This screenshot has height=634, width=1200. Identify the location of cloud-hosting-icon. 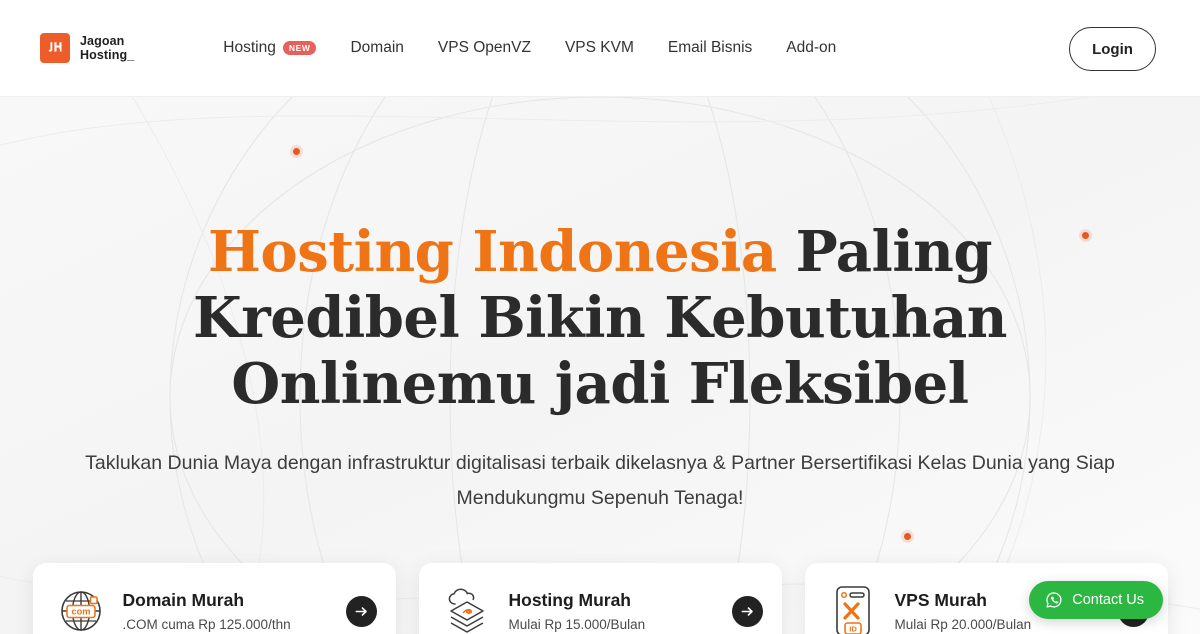
(467, 609).